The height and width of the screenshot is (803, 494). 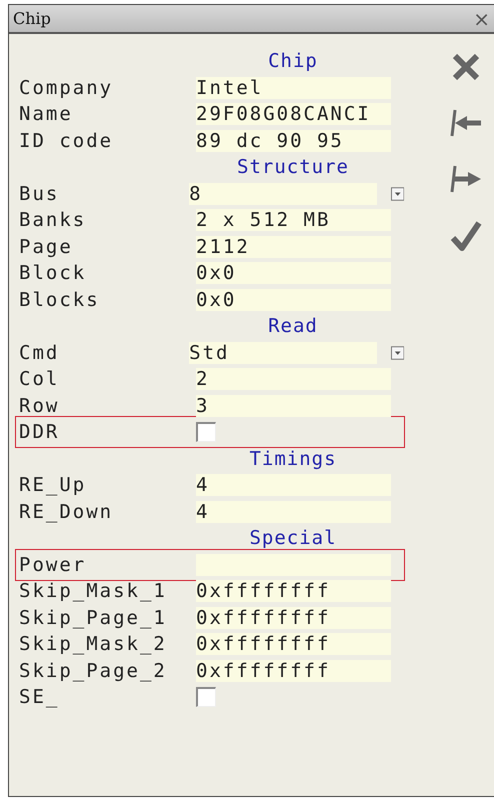 I want to click on section-heading: Structure, so click(x=293, y=167).